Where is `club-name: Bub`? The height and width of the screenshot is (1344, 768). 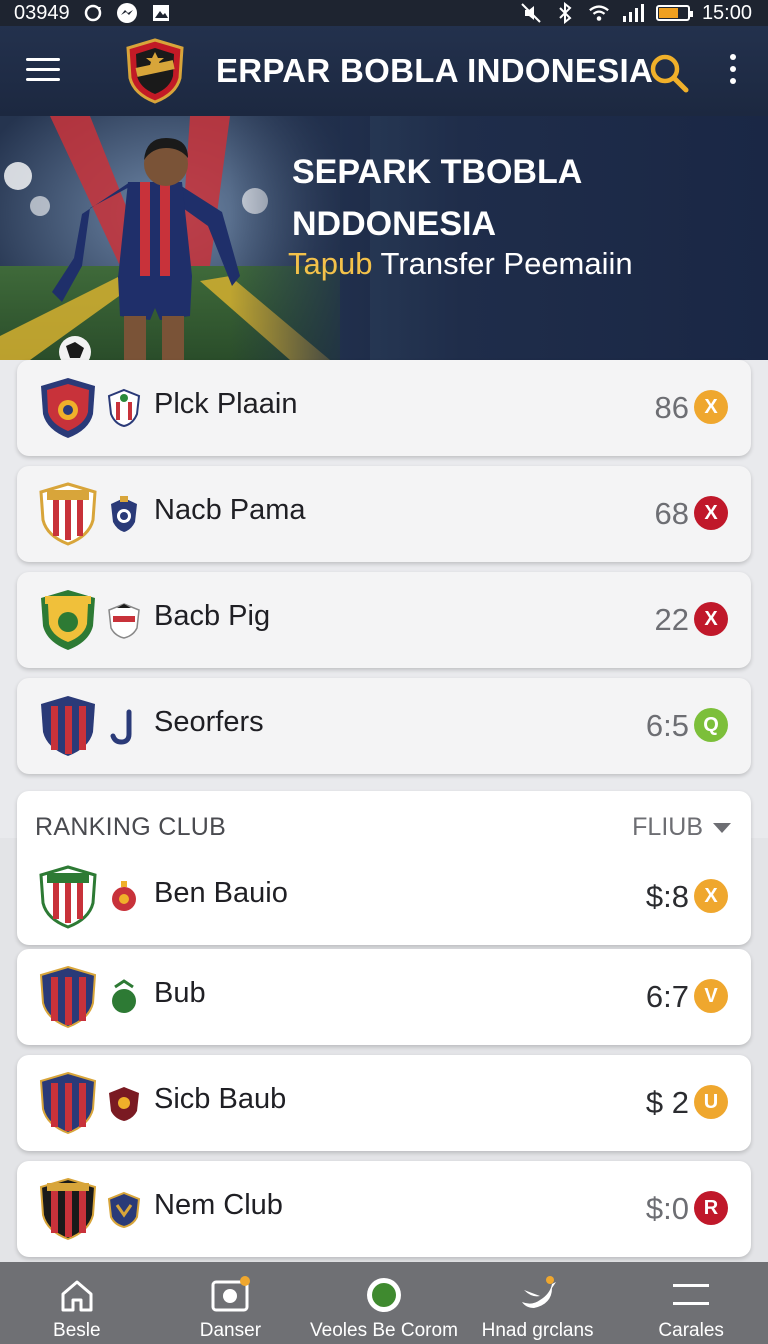 club-name: Bub is located at coordinates (180, 993).